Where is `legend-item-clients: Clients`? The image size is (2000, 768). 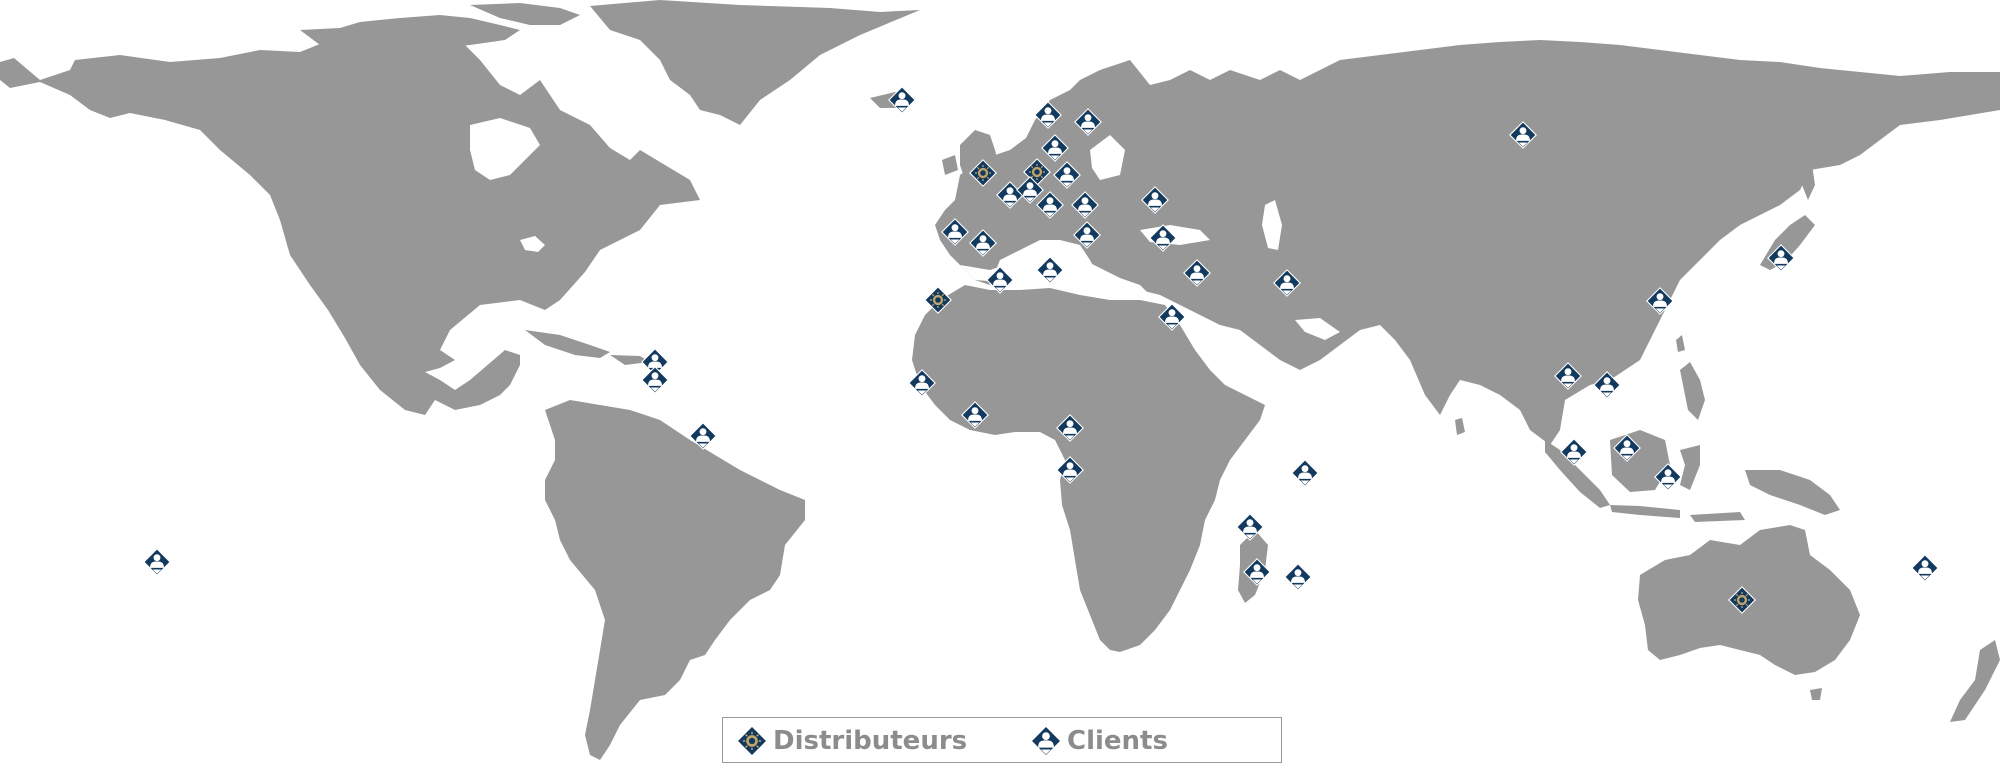 legend-item-clients: Clients is located at coordinates (1098, 741).